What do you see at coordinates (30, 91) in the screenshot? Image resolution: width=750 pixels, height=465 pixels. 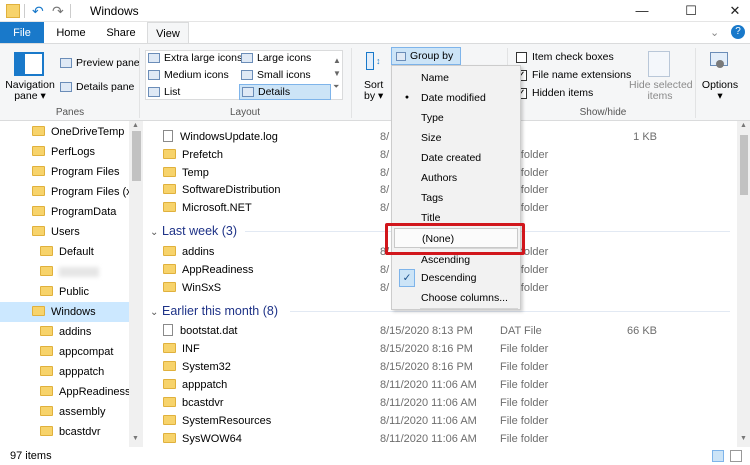 I see `navigation-pane-button: Navigation pane ▾` at bounding box center [30, 91].